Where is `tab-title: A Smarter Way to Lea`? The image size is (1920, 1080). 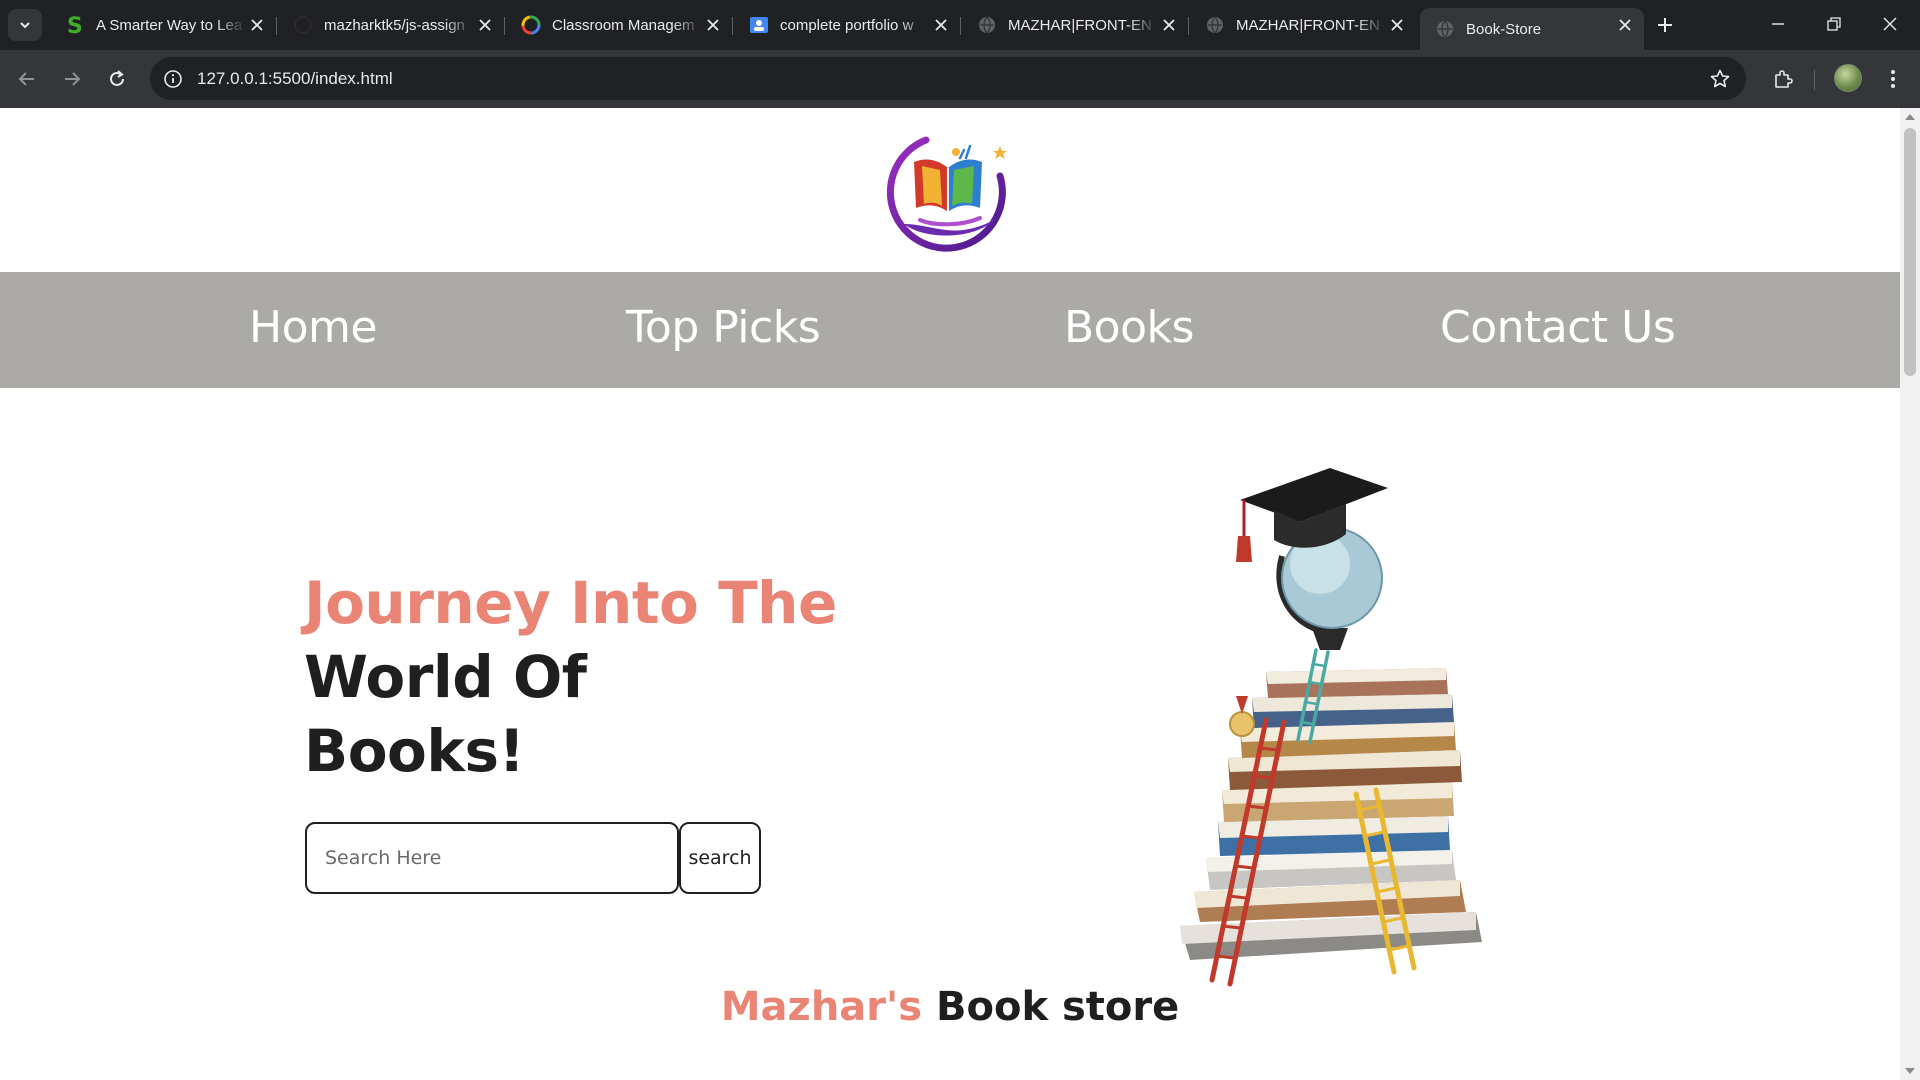 tab-title: A Smarter Way to Lea is located at coordinates (169, 25).